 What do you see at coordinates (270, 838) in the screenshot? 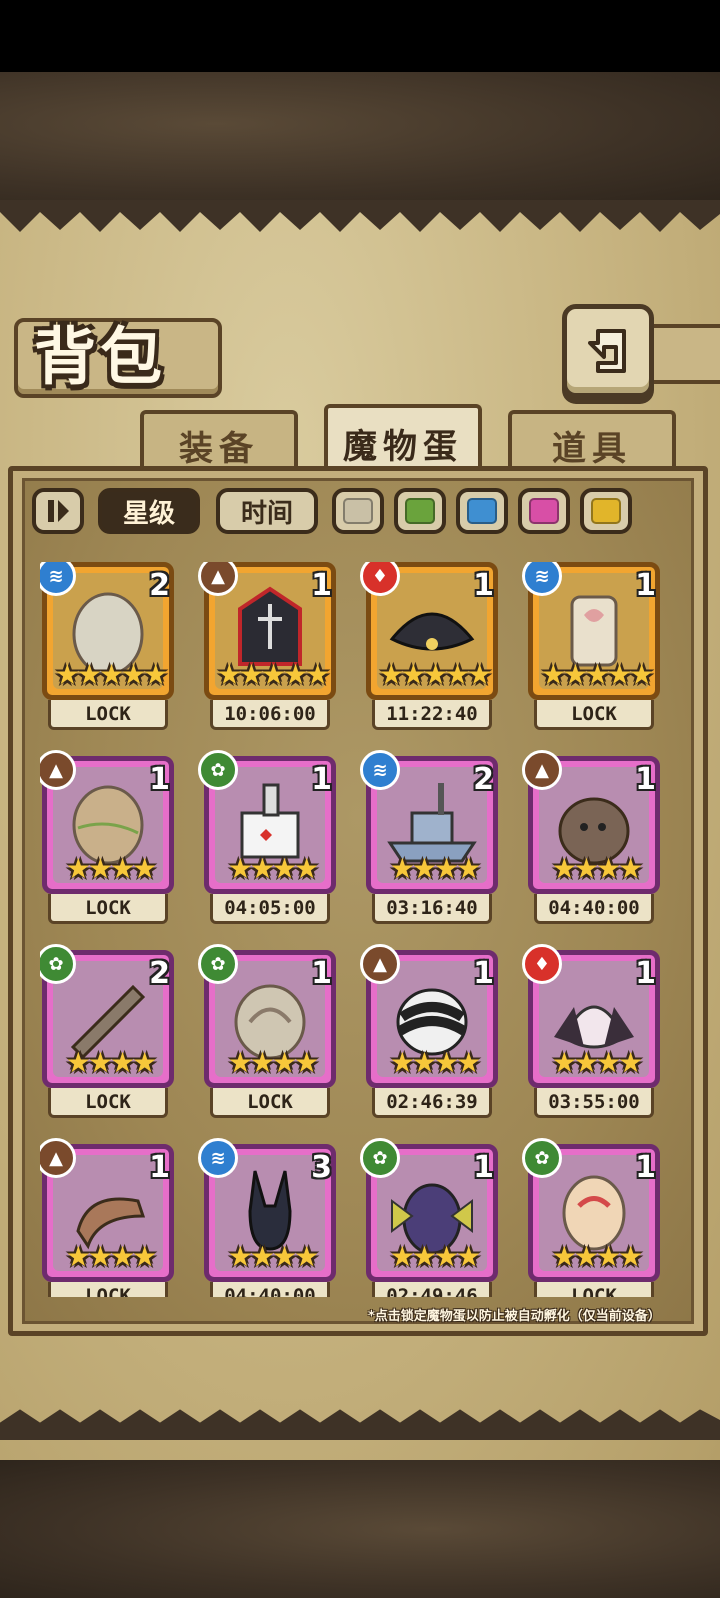
I see `egg-card: ✿ 1 ★★★★ 04:05:00` at bounding box center [270, 838].